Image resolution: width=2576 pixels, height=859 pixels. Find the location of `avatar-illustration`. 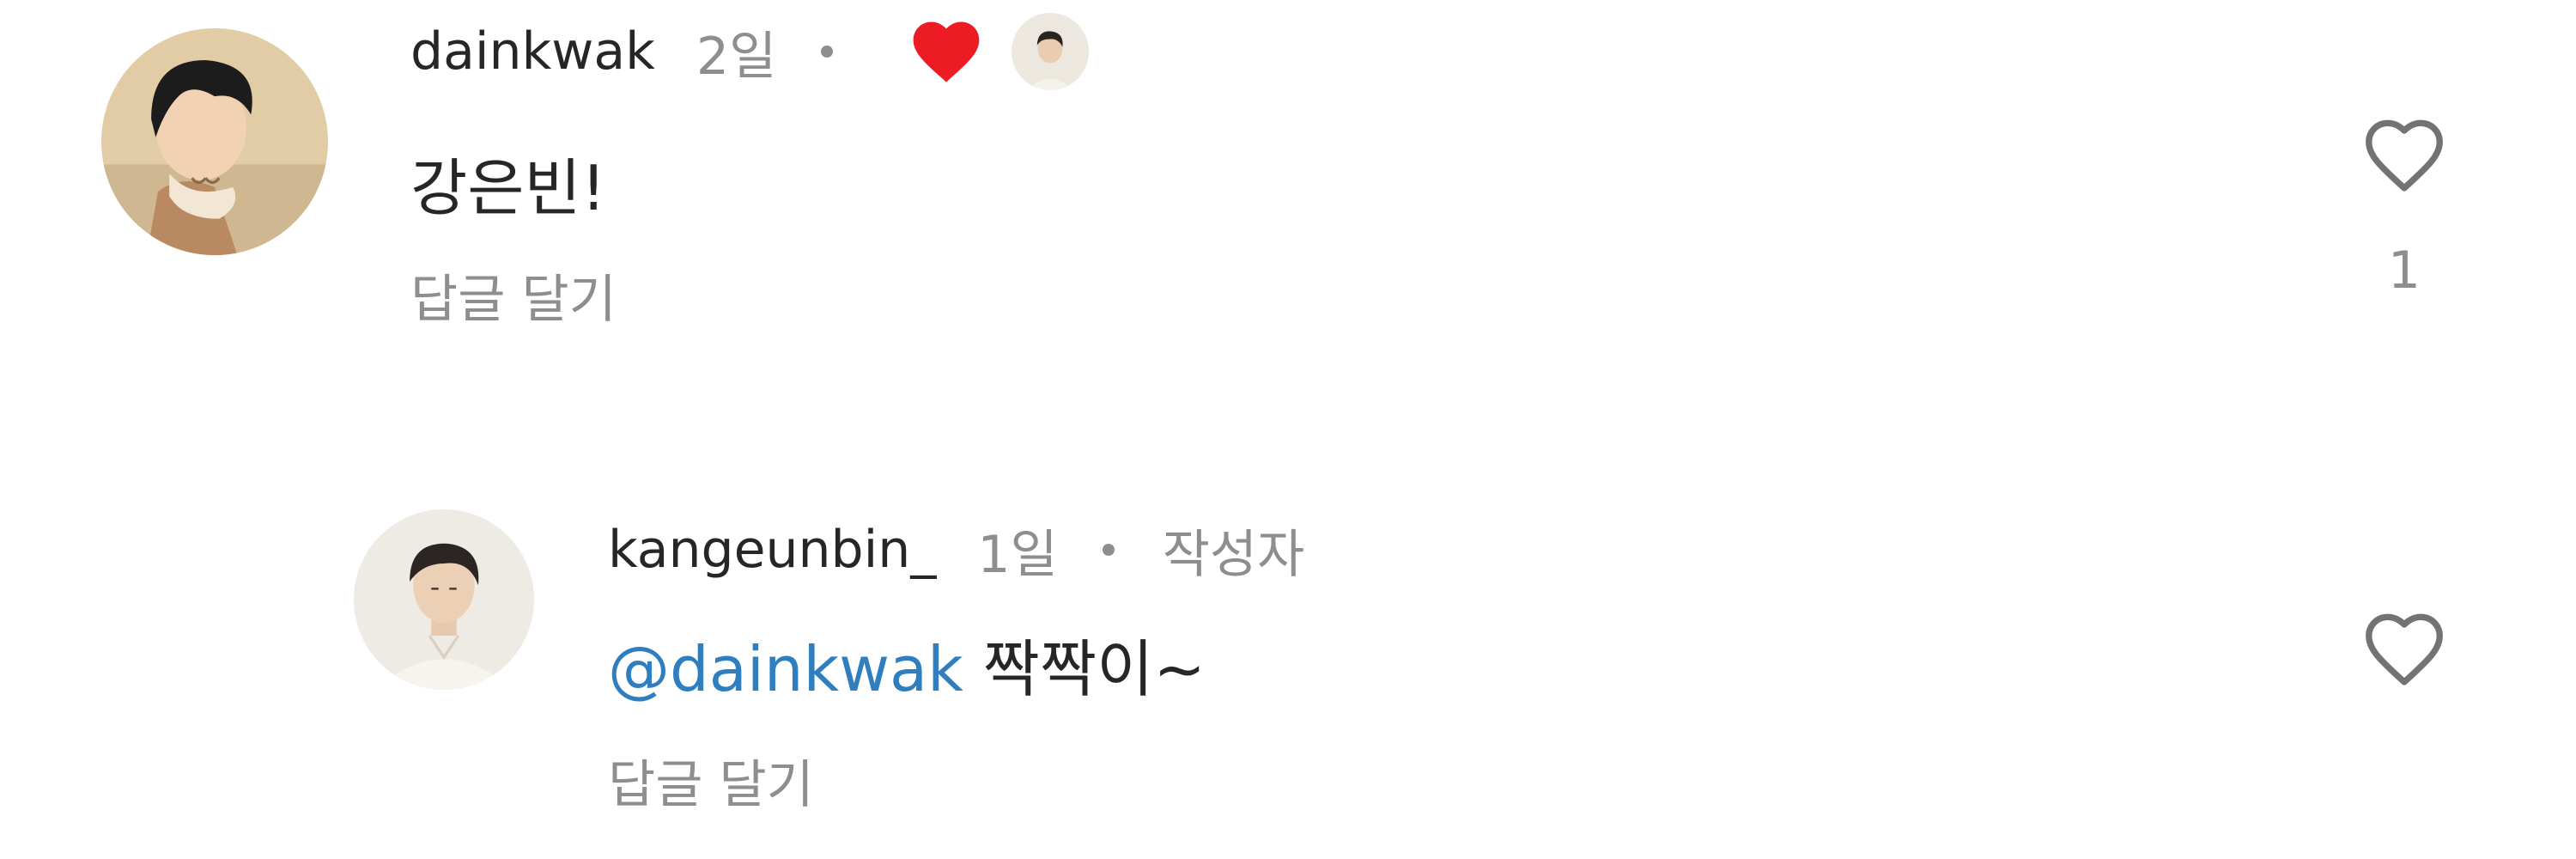

avatar-illustration is located at coordinates (214, 142).